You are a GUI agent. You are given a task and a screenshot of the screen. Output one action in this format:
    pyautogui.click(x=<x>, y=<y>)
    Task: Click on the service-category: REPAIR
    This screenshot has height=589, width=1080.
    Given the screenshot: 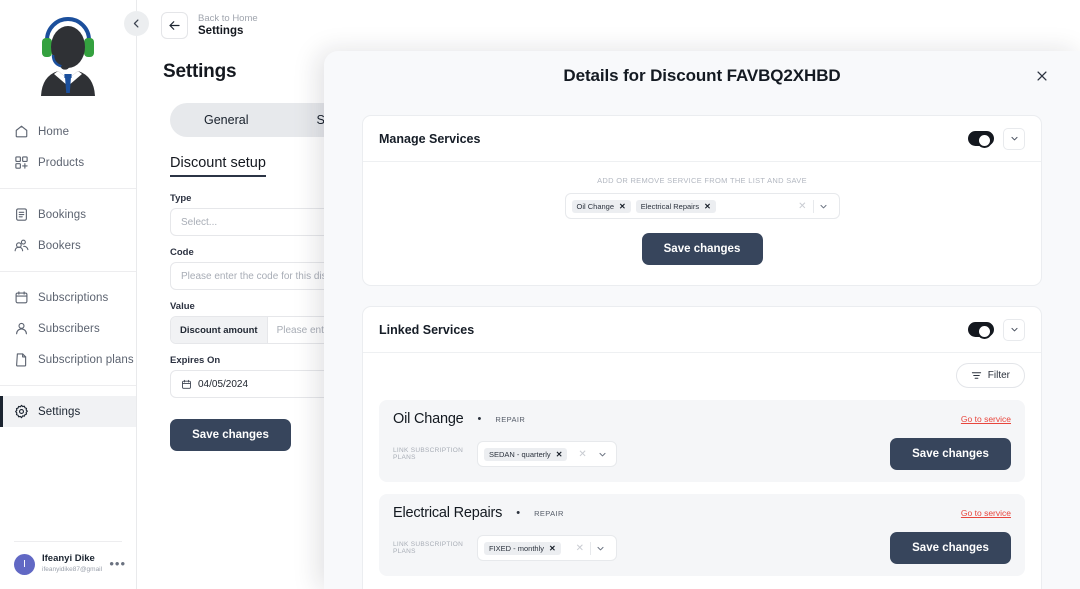 What is the action you would take?
    pyautogui.click(x=510, y=419)
    